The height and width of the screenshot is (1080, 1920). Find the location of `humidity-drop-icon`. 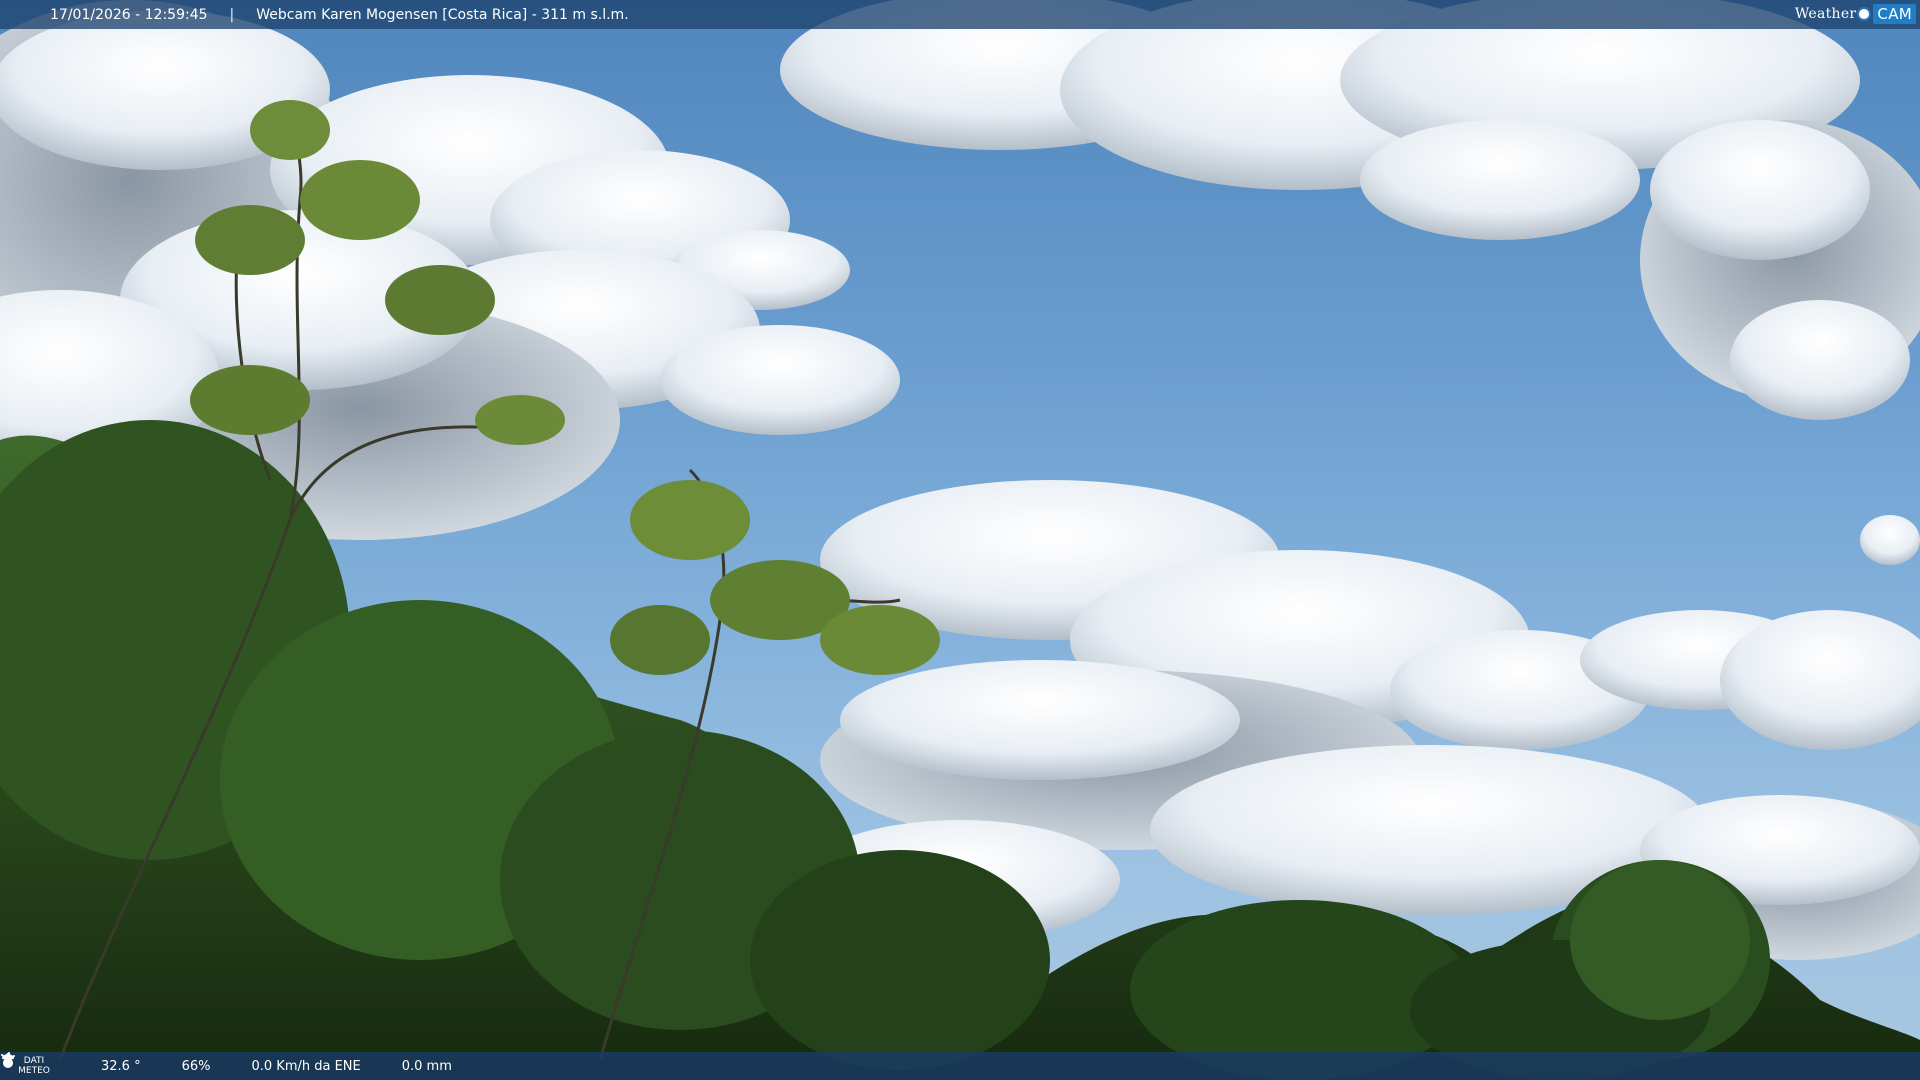

humidity-drop-icon is located at coordinates (90, 1063).